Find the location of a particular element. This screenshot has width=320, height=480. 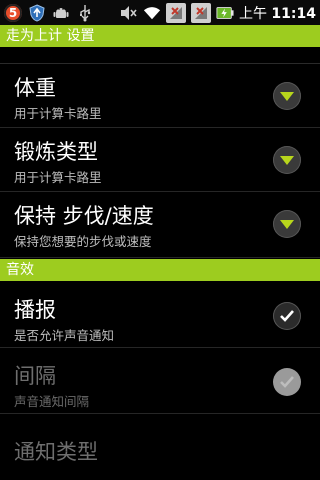

battery-charging-icon is located at coordinates (225, 13).